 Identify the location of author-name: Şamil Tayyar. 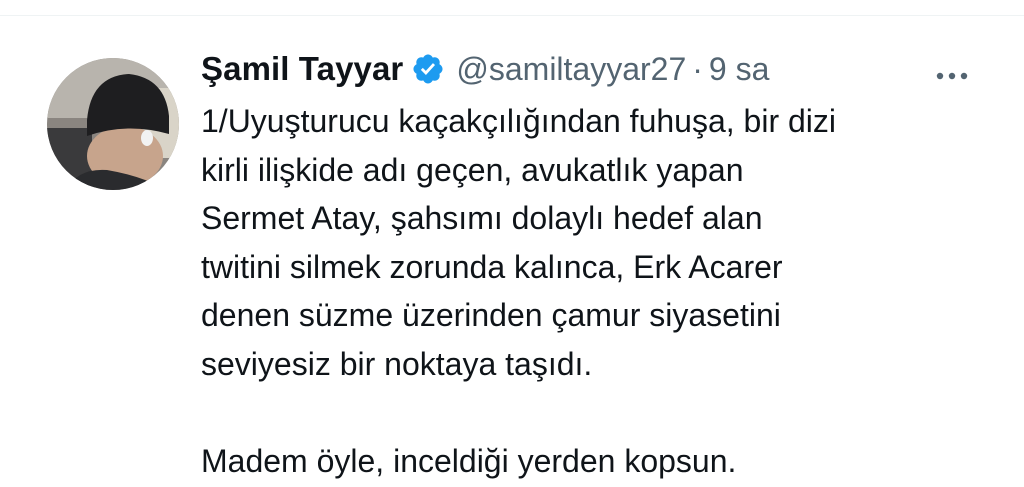
(302, 69).